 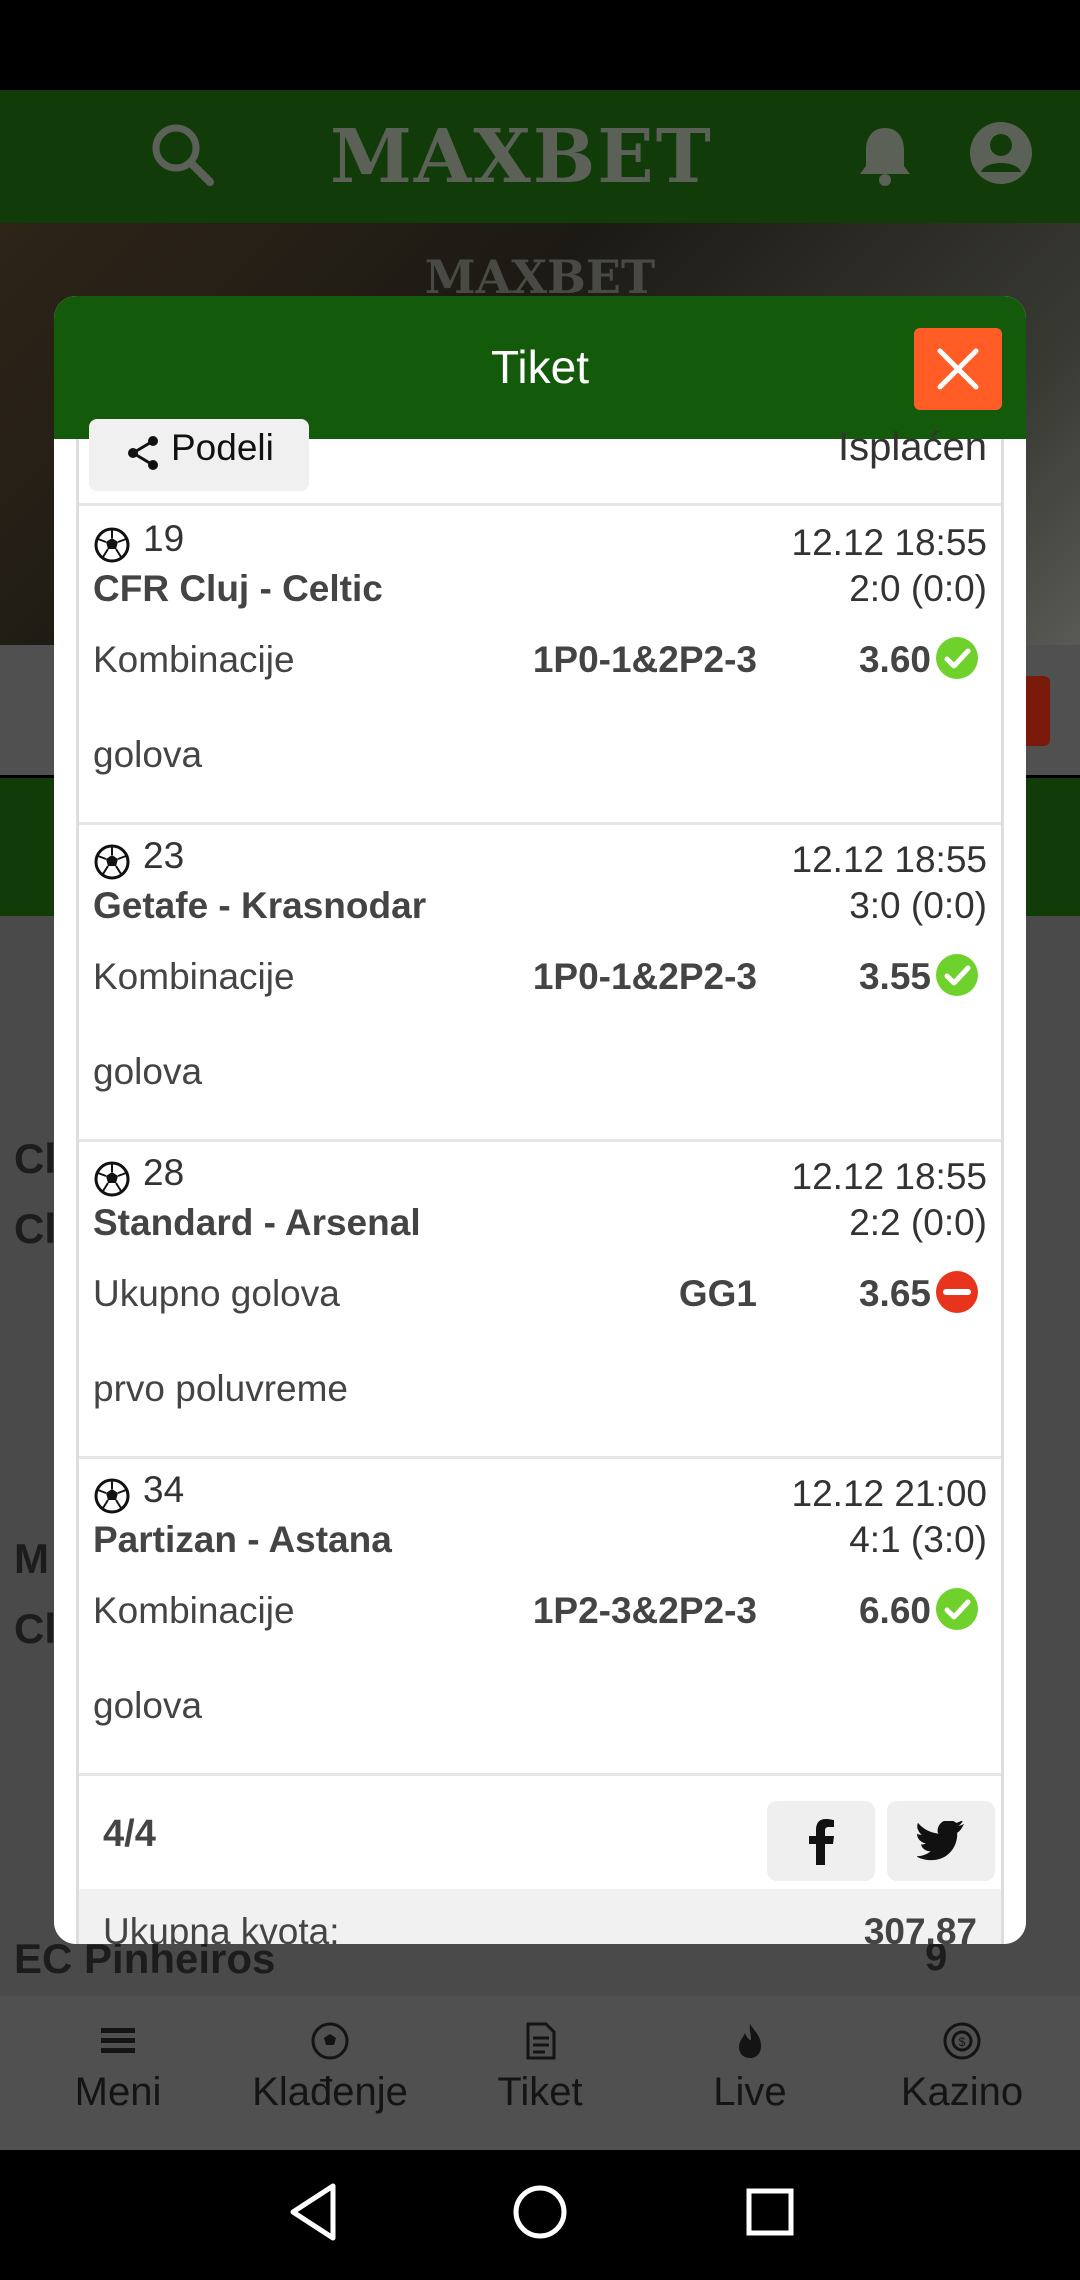 I want to click on facebook-icon, so click(x=821, y=1842).